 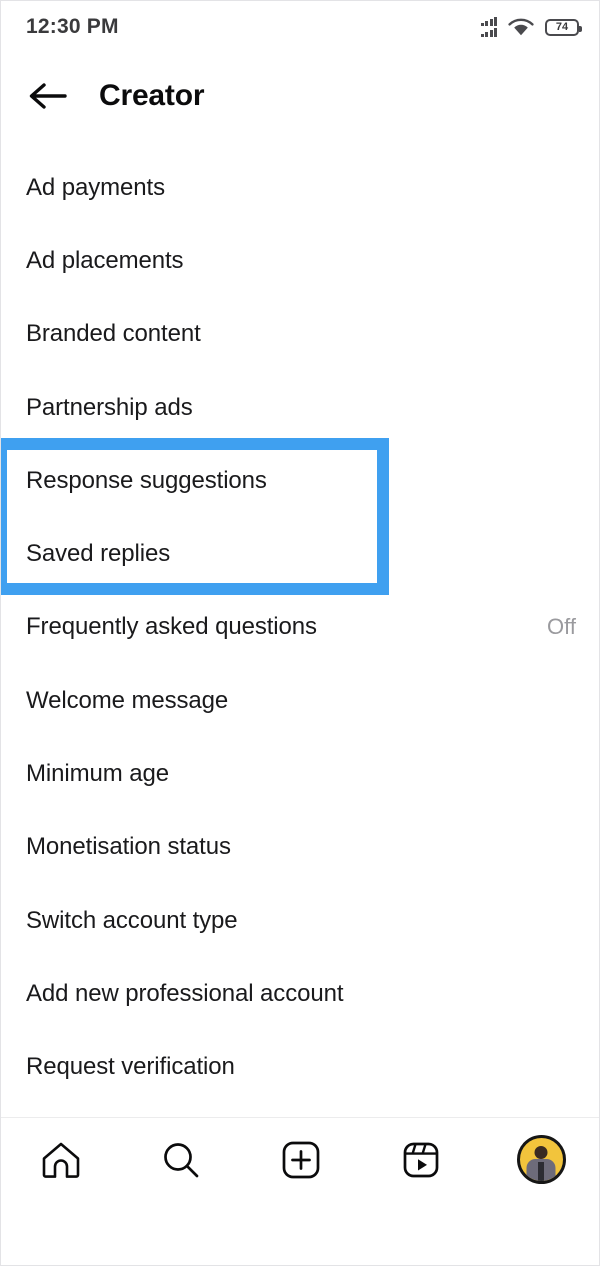 What do you see at coordinates (521, 26) in the screenshot?
I see `wifi-icon` at bounding box center [521, 26].